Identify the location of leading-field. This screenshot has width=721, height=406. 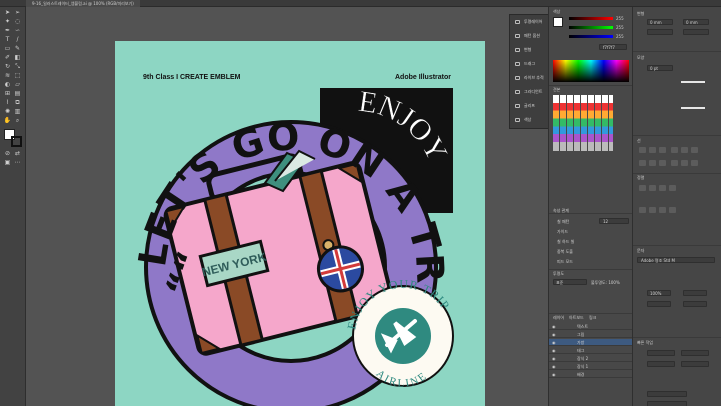
(695, 293).